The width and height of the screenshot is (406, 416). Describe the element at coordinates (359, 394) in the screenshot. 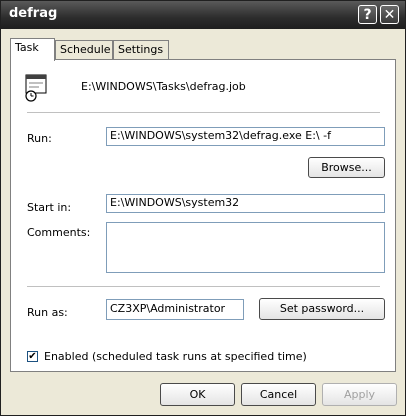

I see `apply-button: Apply` at that location.